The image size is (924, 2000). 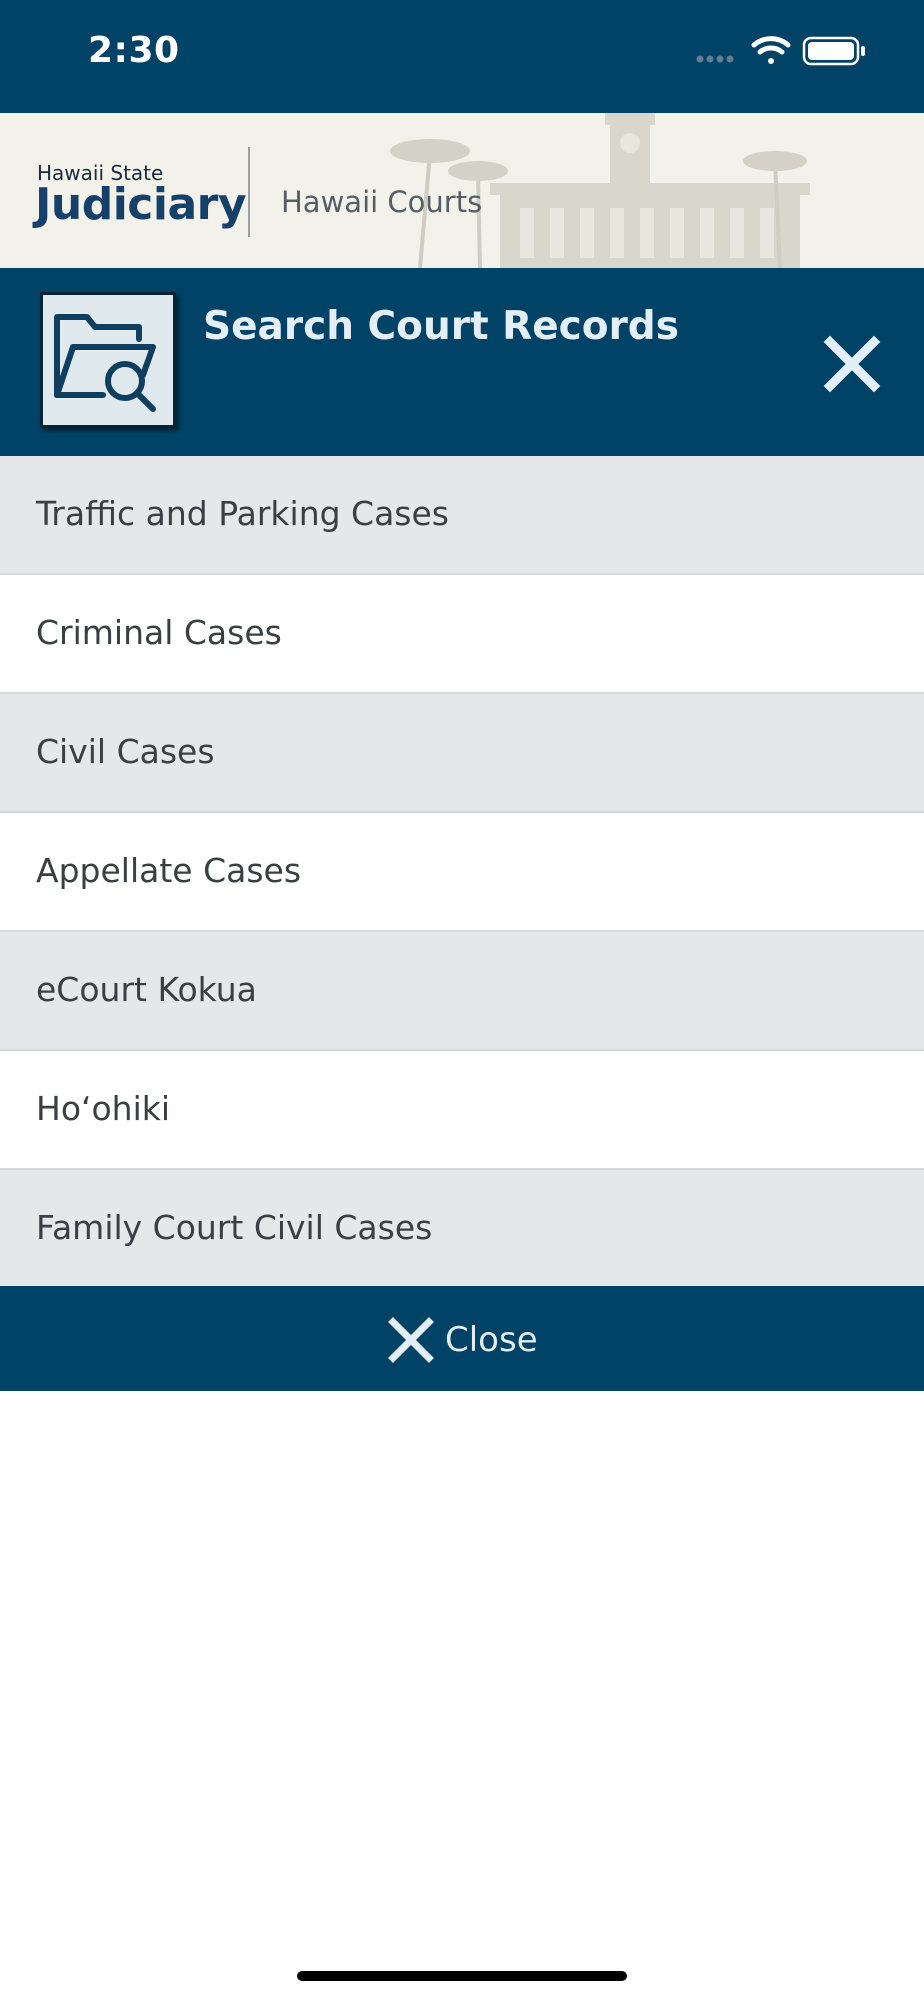 What do you see at coordinates (462, 1229) in the screenshot?
I see `menu-item-family-court-civil-cases: Family Court Civil Cases` at bounding box center [462, 1229].